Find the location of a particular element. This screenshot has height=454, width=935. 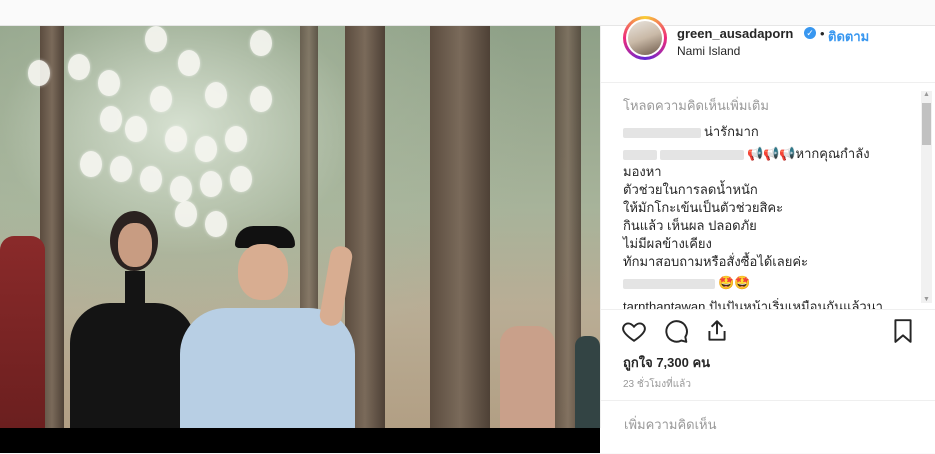

scroll-up-arrow-icon: ▲ is located at coordinates (926, 94).